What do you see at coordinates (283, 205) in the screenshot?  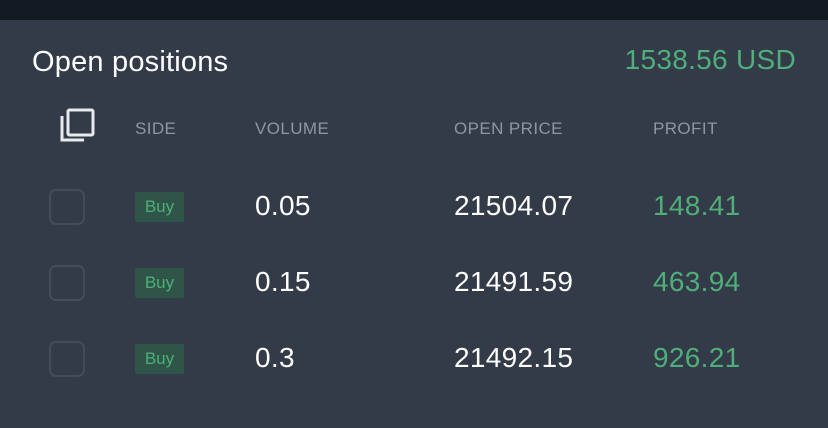 I see `volume-value: 0.05` at bounding box center [283, 205].